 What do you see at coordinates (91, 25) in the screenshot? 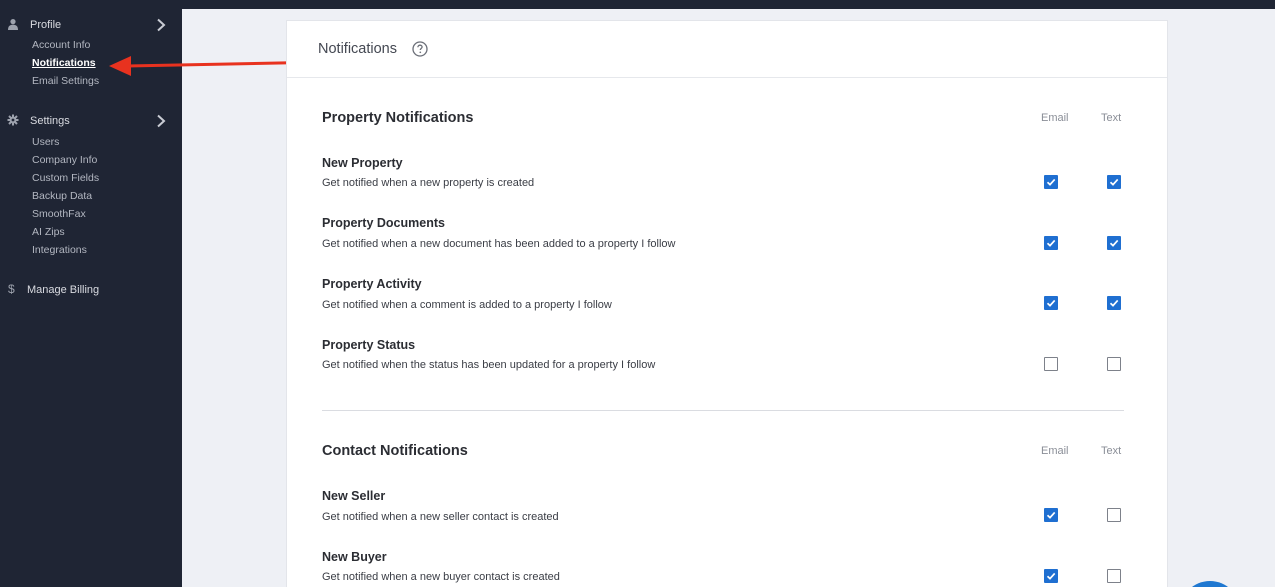
I see `sidebar-group-profile: Profile` at bounding box center [91, 25].